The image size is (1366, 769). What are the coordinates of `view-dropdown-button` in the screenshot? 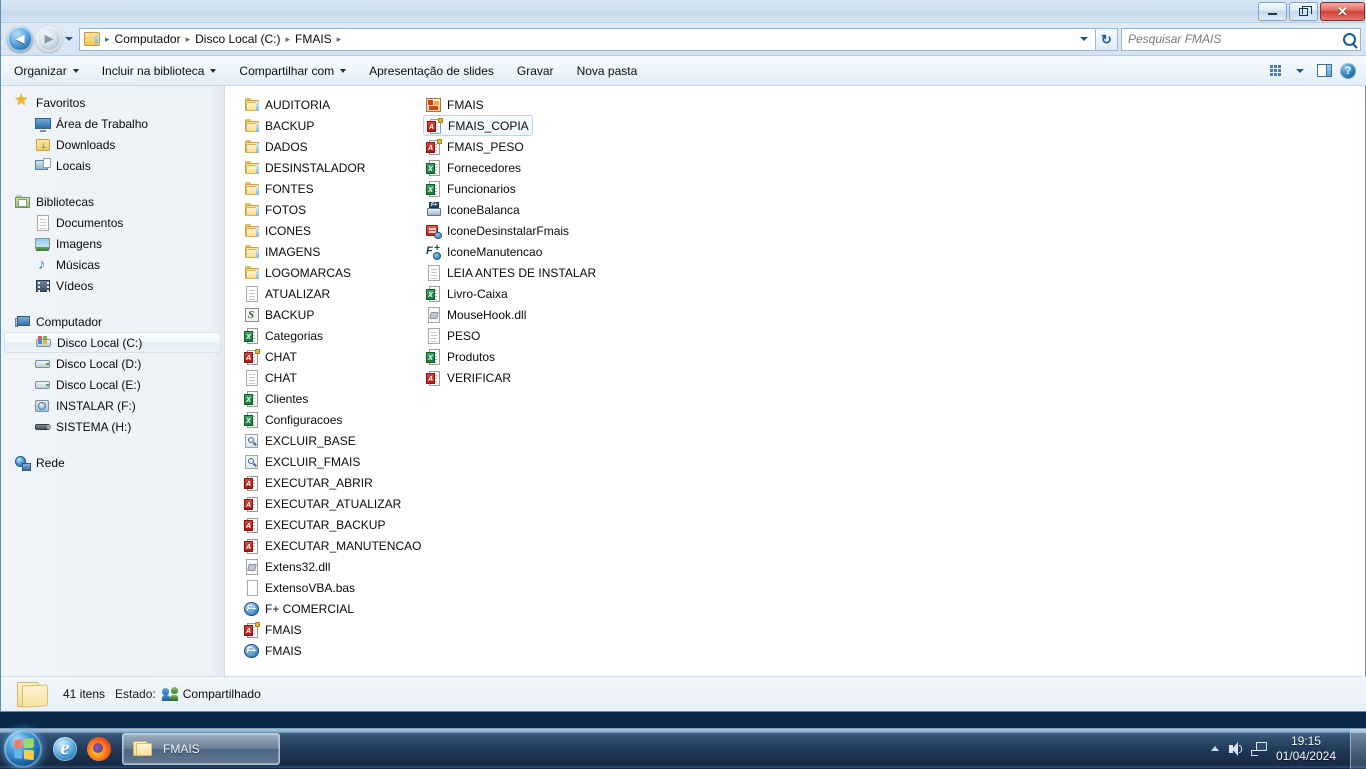 It's located at (1300, 71).